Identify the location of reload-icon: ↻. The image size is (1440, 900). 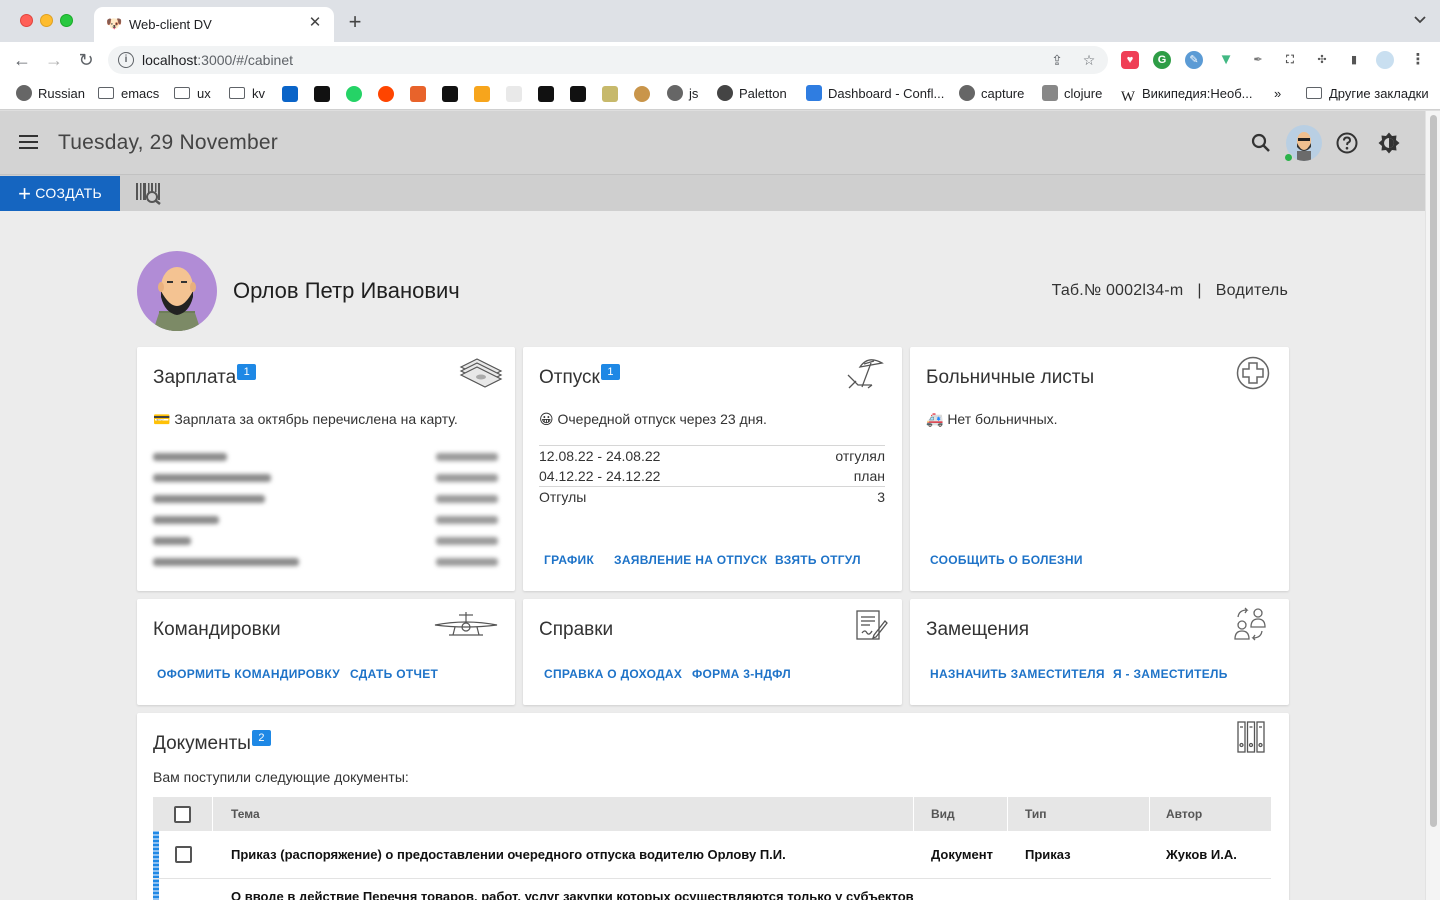
(86, 60).